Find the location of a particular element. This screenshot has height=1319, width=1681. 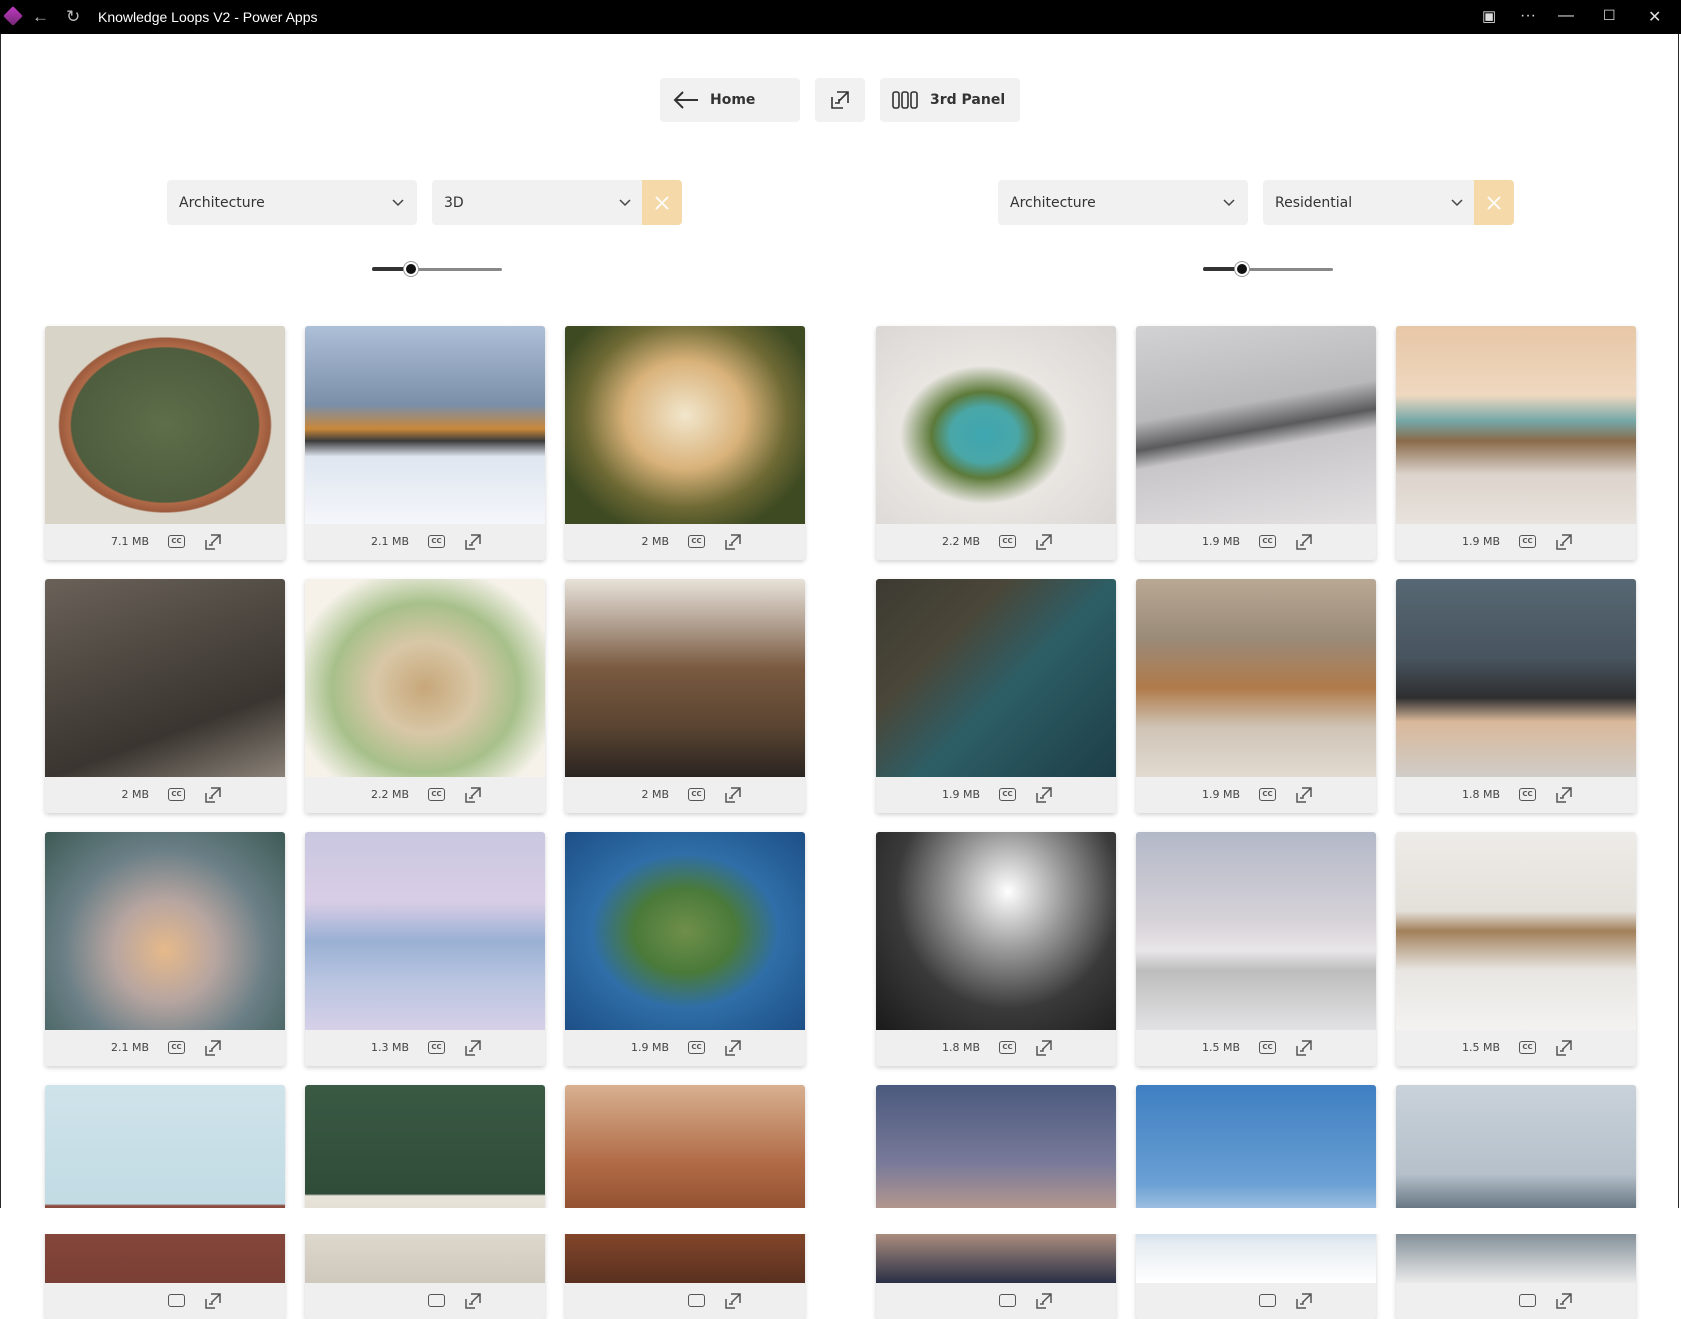

gallery-card: 1.8 MB CC is located at coordinates (996, 949).